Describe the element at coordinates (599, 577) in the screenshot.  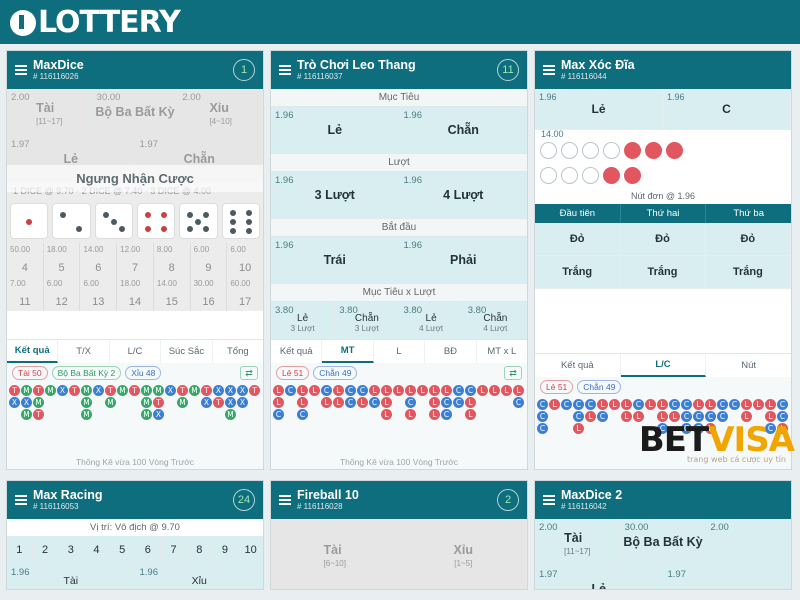
I see `bet-cell-le: 1.97 Lẻ` at that location.